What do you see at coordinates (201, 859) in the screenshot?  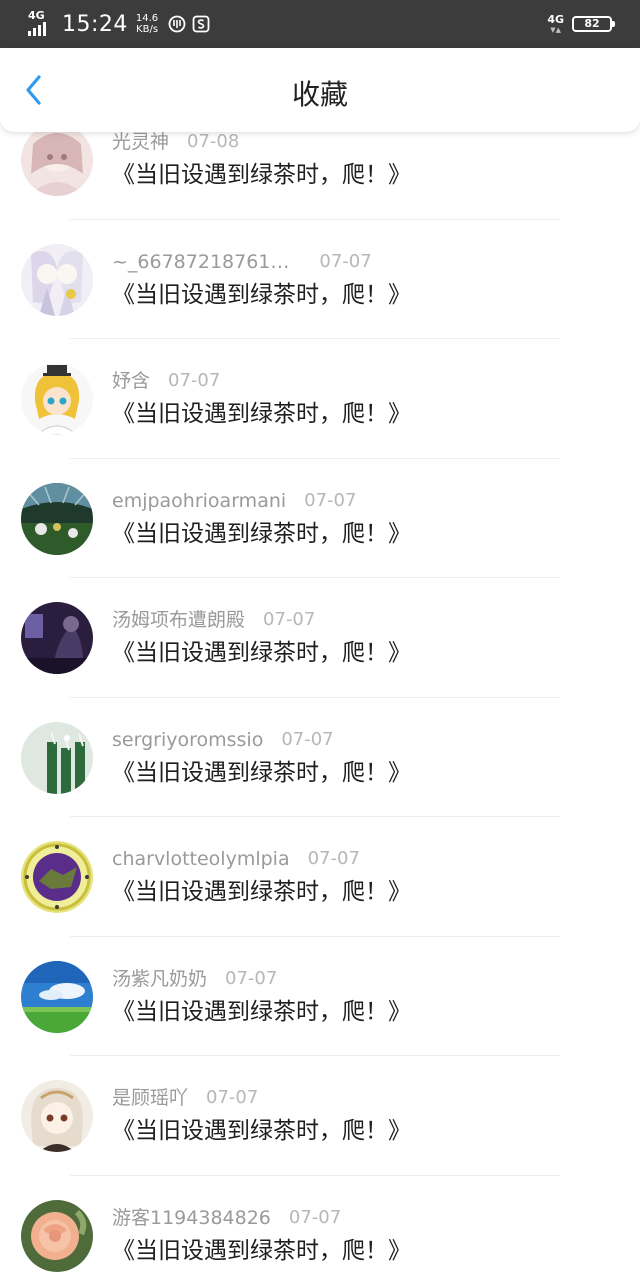 I see `username: charvlotteolymlpia` at bounding box center [201, 859].